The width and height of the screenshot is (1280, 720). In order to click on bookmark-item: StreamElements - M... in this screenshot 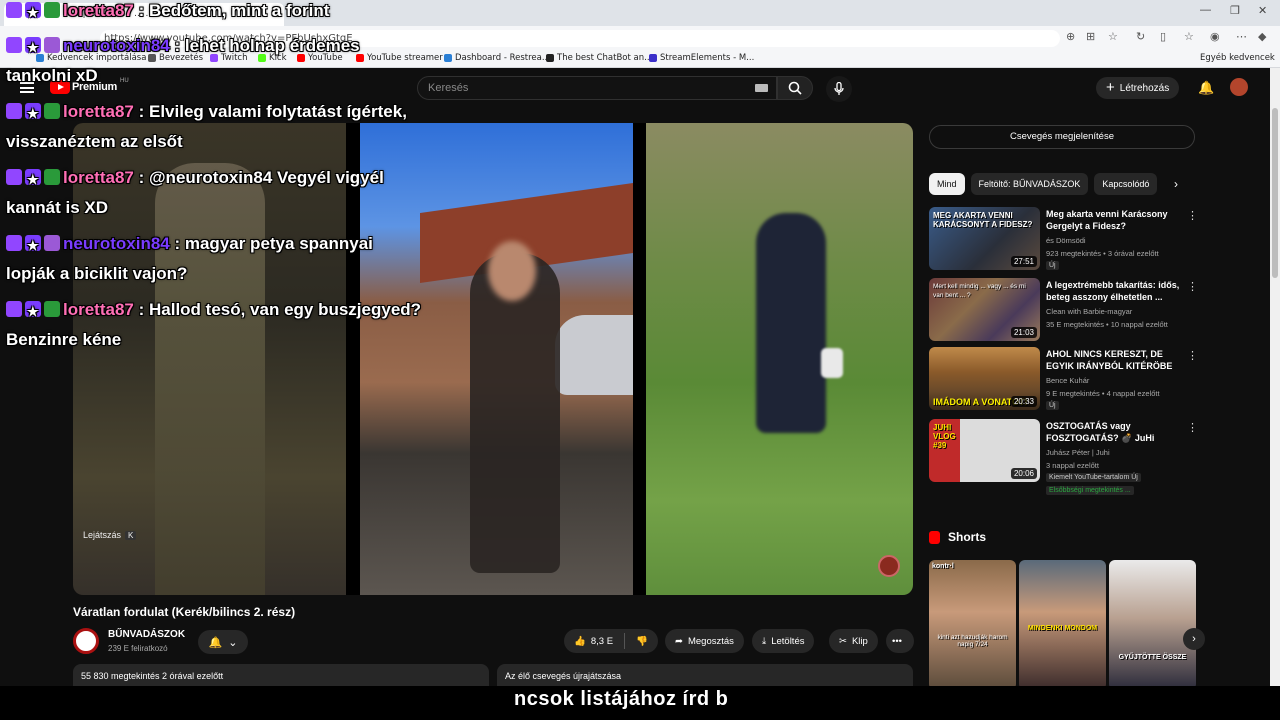, I will do `click(701, 58)`.